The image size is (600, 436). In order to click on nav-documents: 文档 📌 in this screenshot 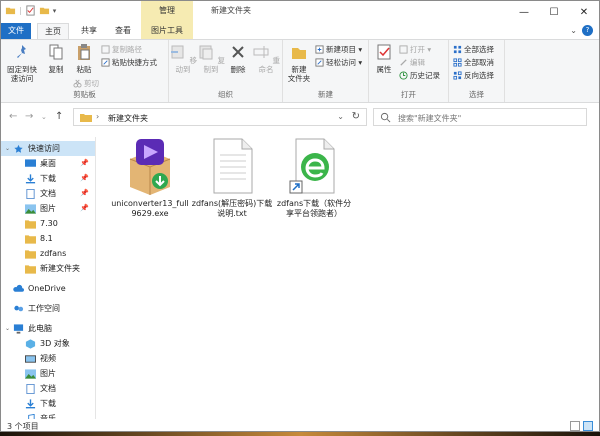, I will do `click(48, 193)`.